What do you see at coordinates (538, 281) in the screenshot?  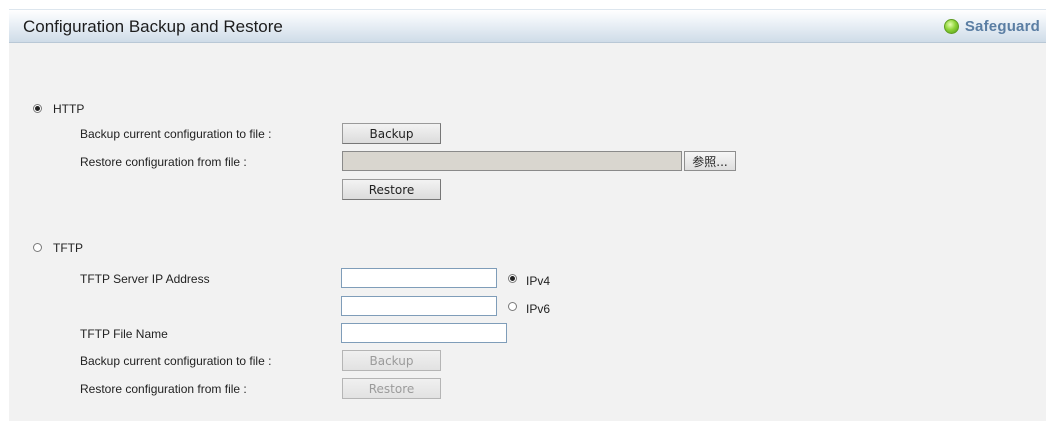 I see `ipv4-label: IPv4` at bounding box center [538, 281].